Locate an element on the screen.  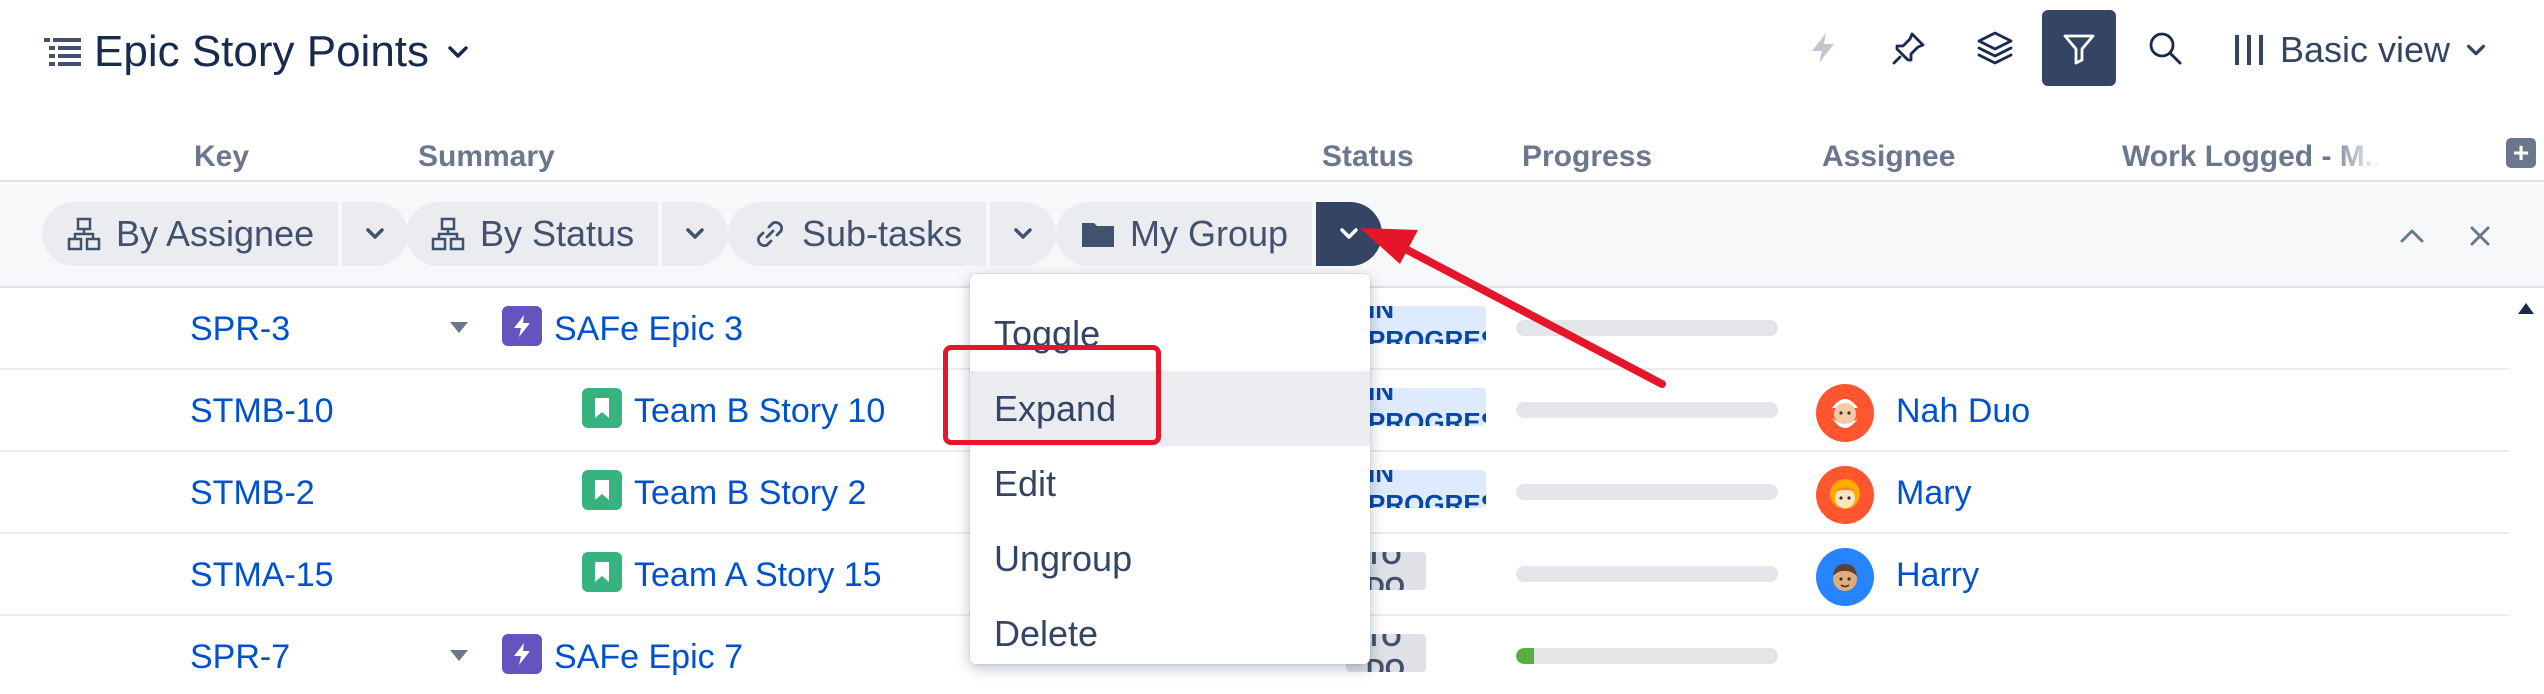
scroll-up-arrow-icon is located at coordinates (2526, 308).